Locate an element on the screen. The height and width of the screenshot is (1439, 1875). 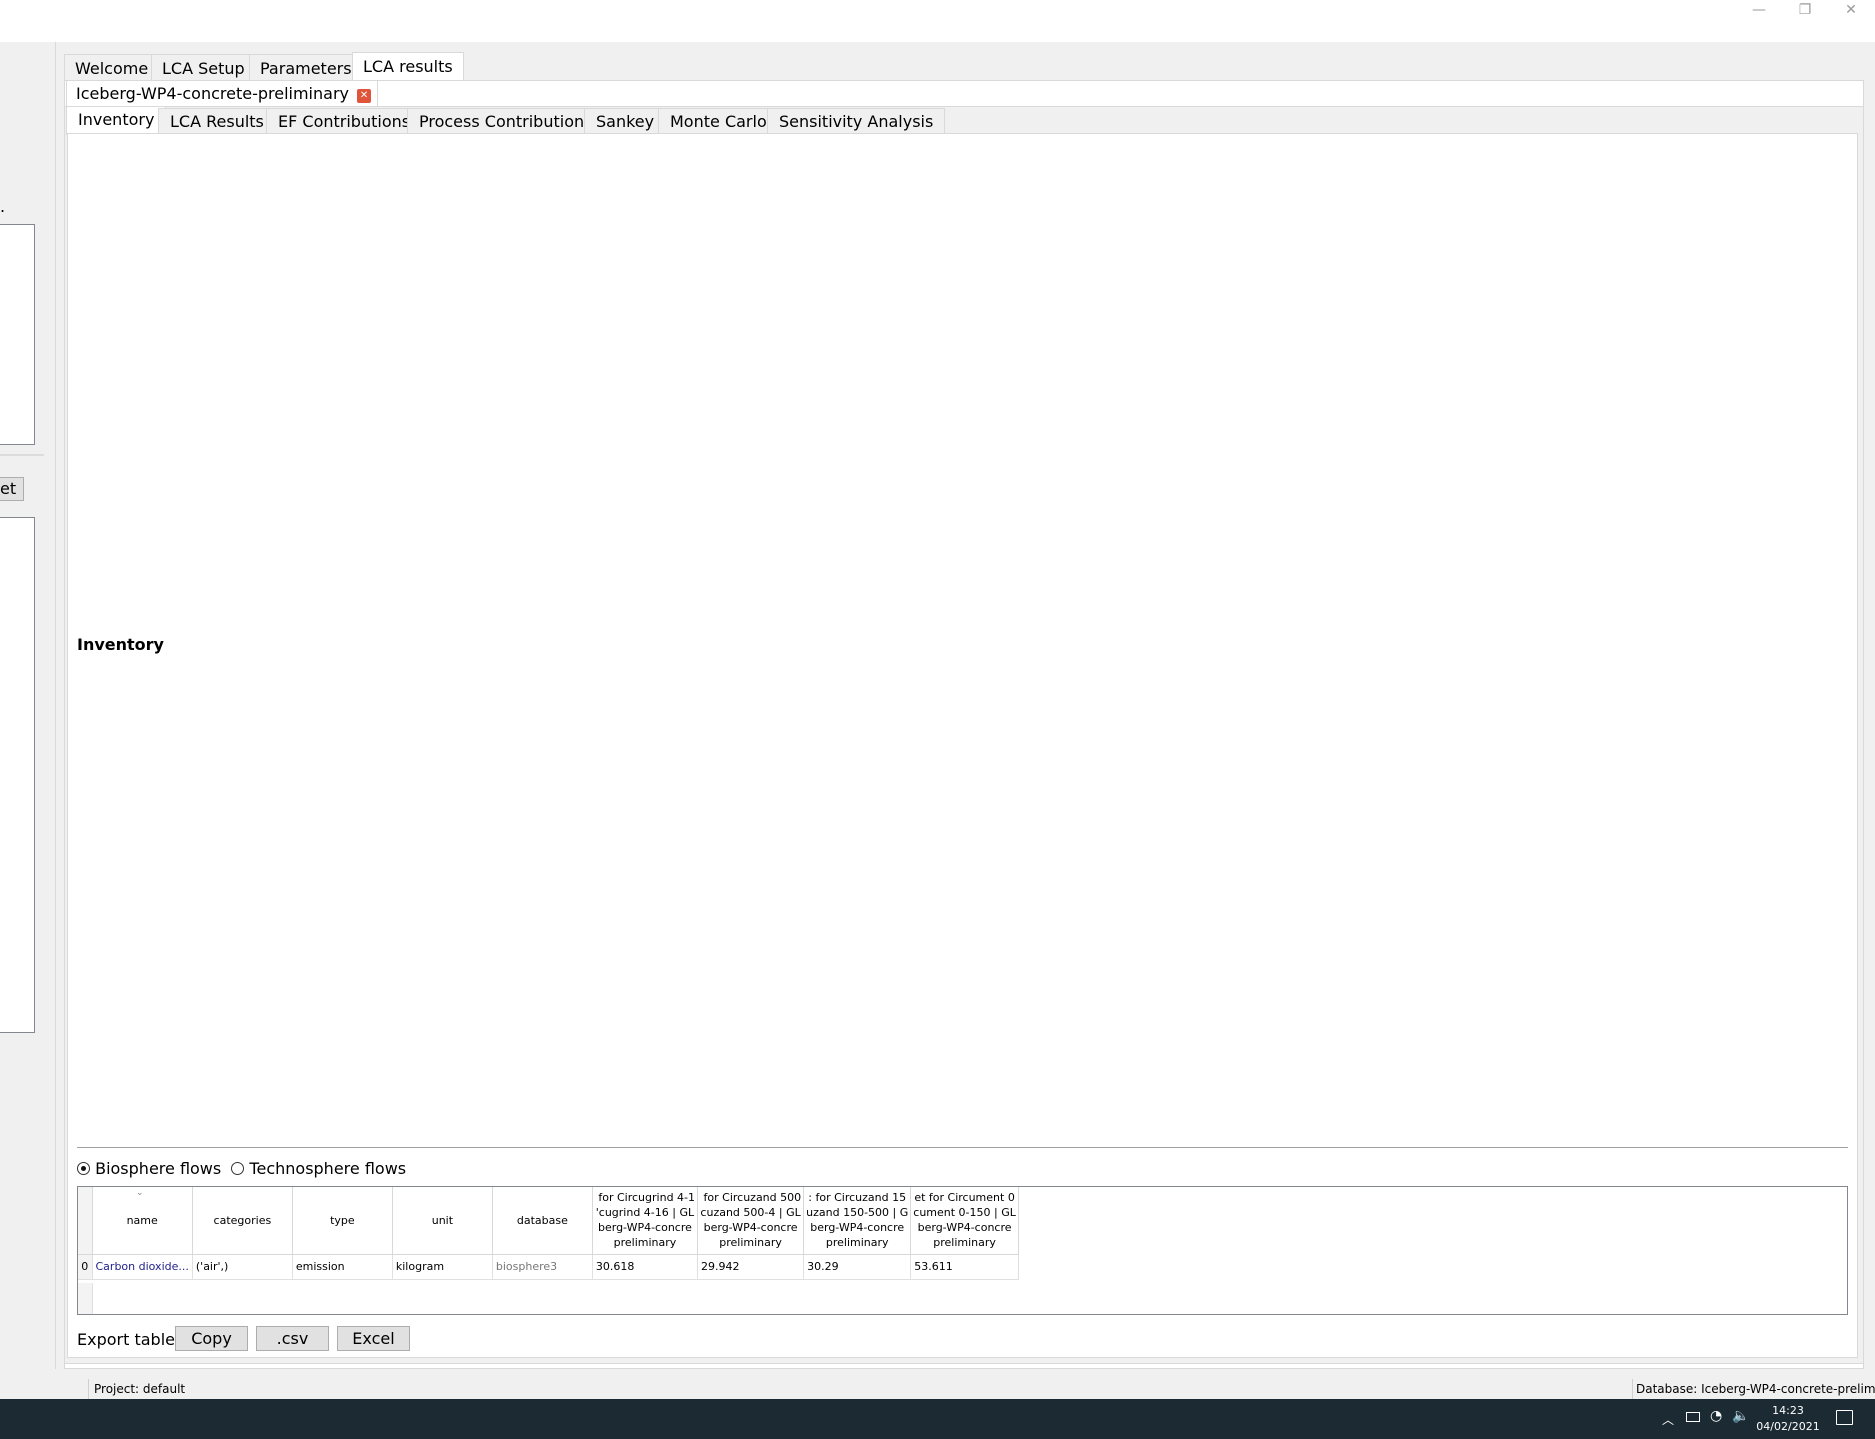
export-csv-button: .csv is located at coordinates (292, 1338).